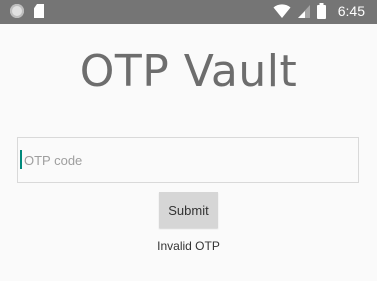 Image resolution: width=377 pixels, height=281 pixels. I want to click on submit-button: Submit, so click(188, 210).